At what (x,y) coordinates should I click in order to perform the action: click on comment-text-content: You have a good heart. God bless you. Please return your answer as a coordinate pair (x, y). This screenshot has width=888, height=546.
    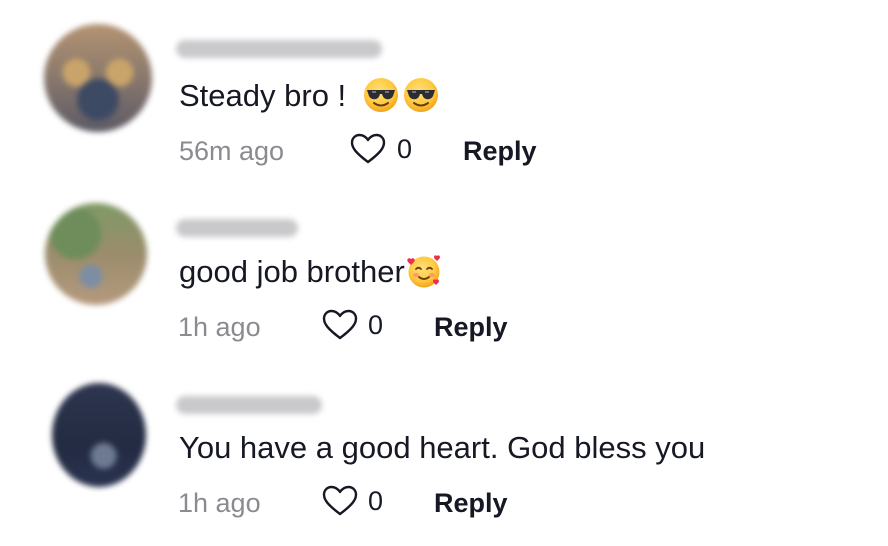
    Looking at the image, I should click on (442, 447).